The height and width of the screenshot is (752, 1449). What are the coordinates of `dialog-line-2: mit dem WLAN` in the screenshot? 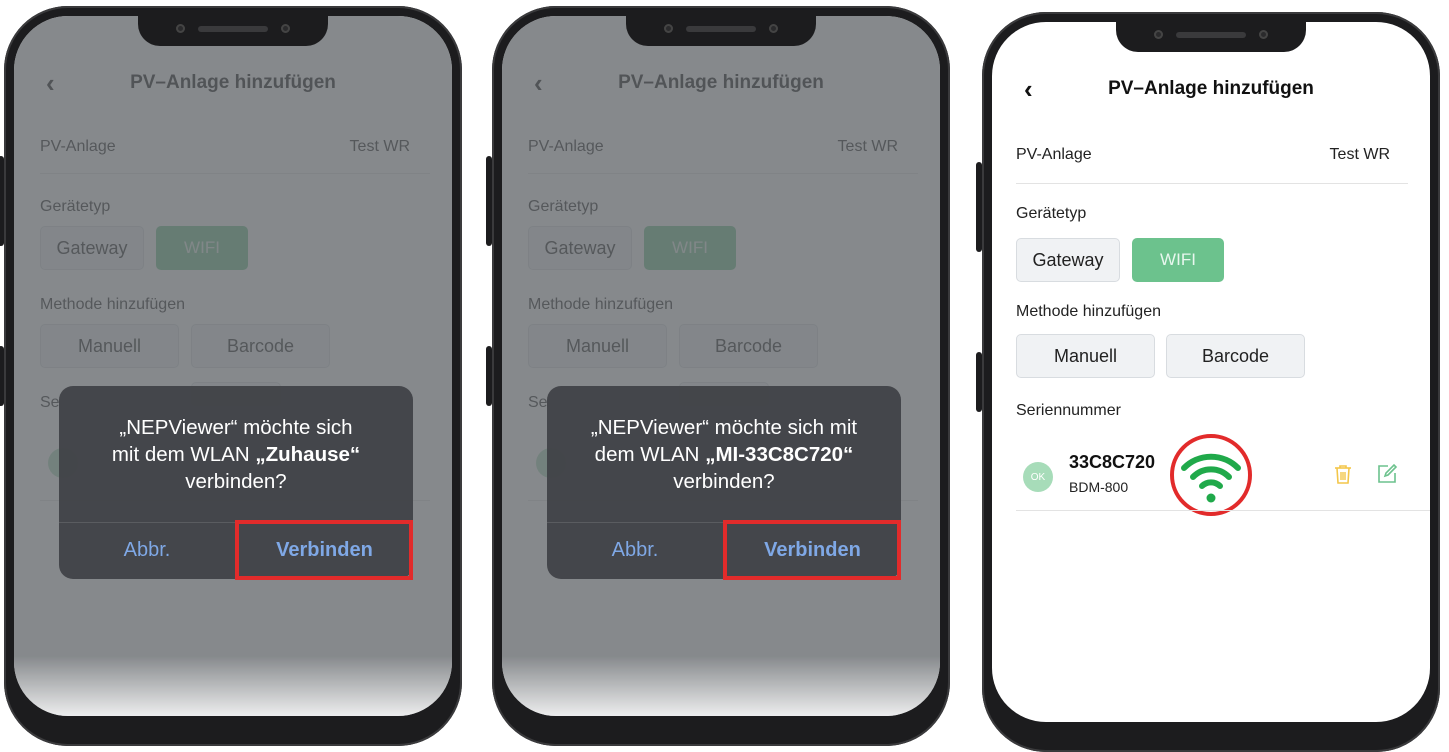 It's located at (180, 454).